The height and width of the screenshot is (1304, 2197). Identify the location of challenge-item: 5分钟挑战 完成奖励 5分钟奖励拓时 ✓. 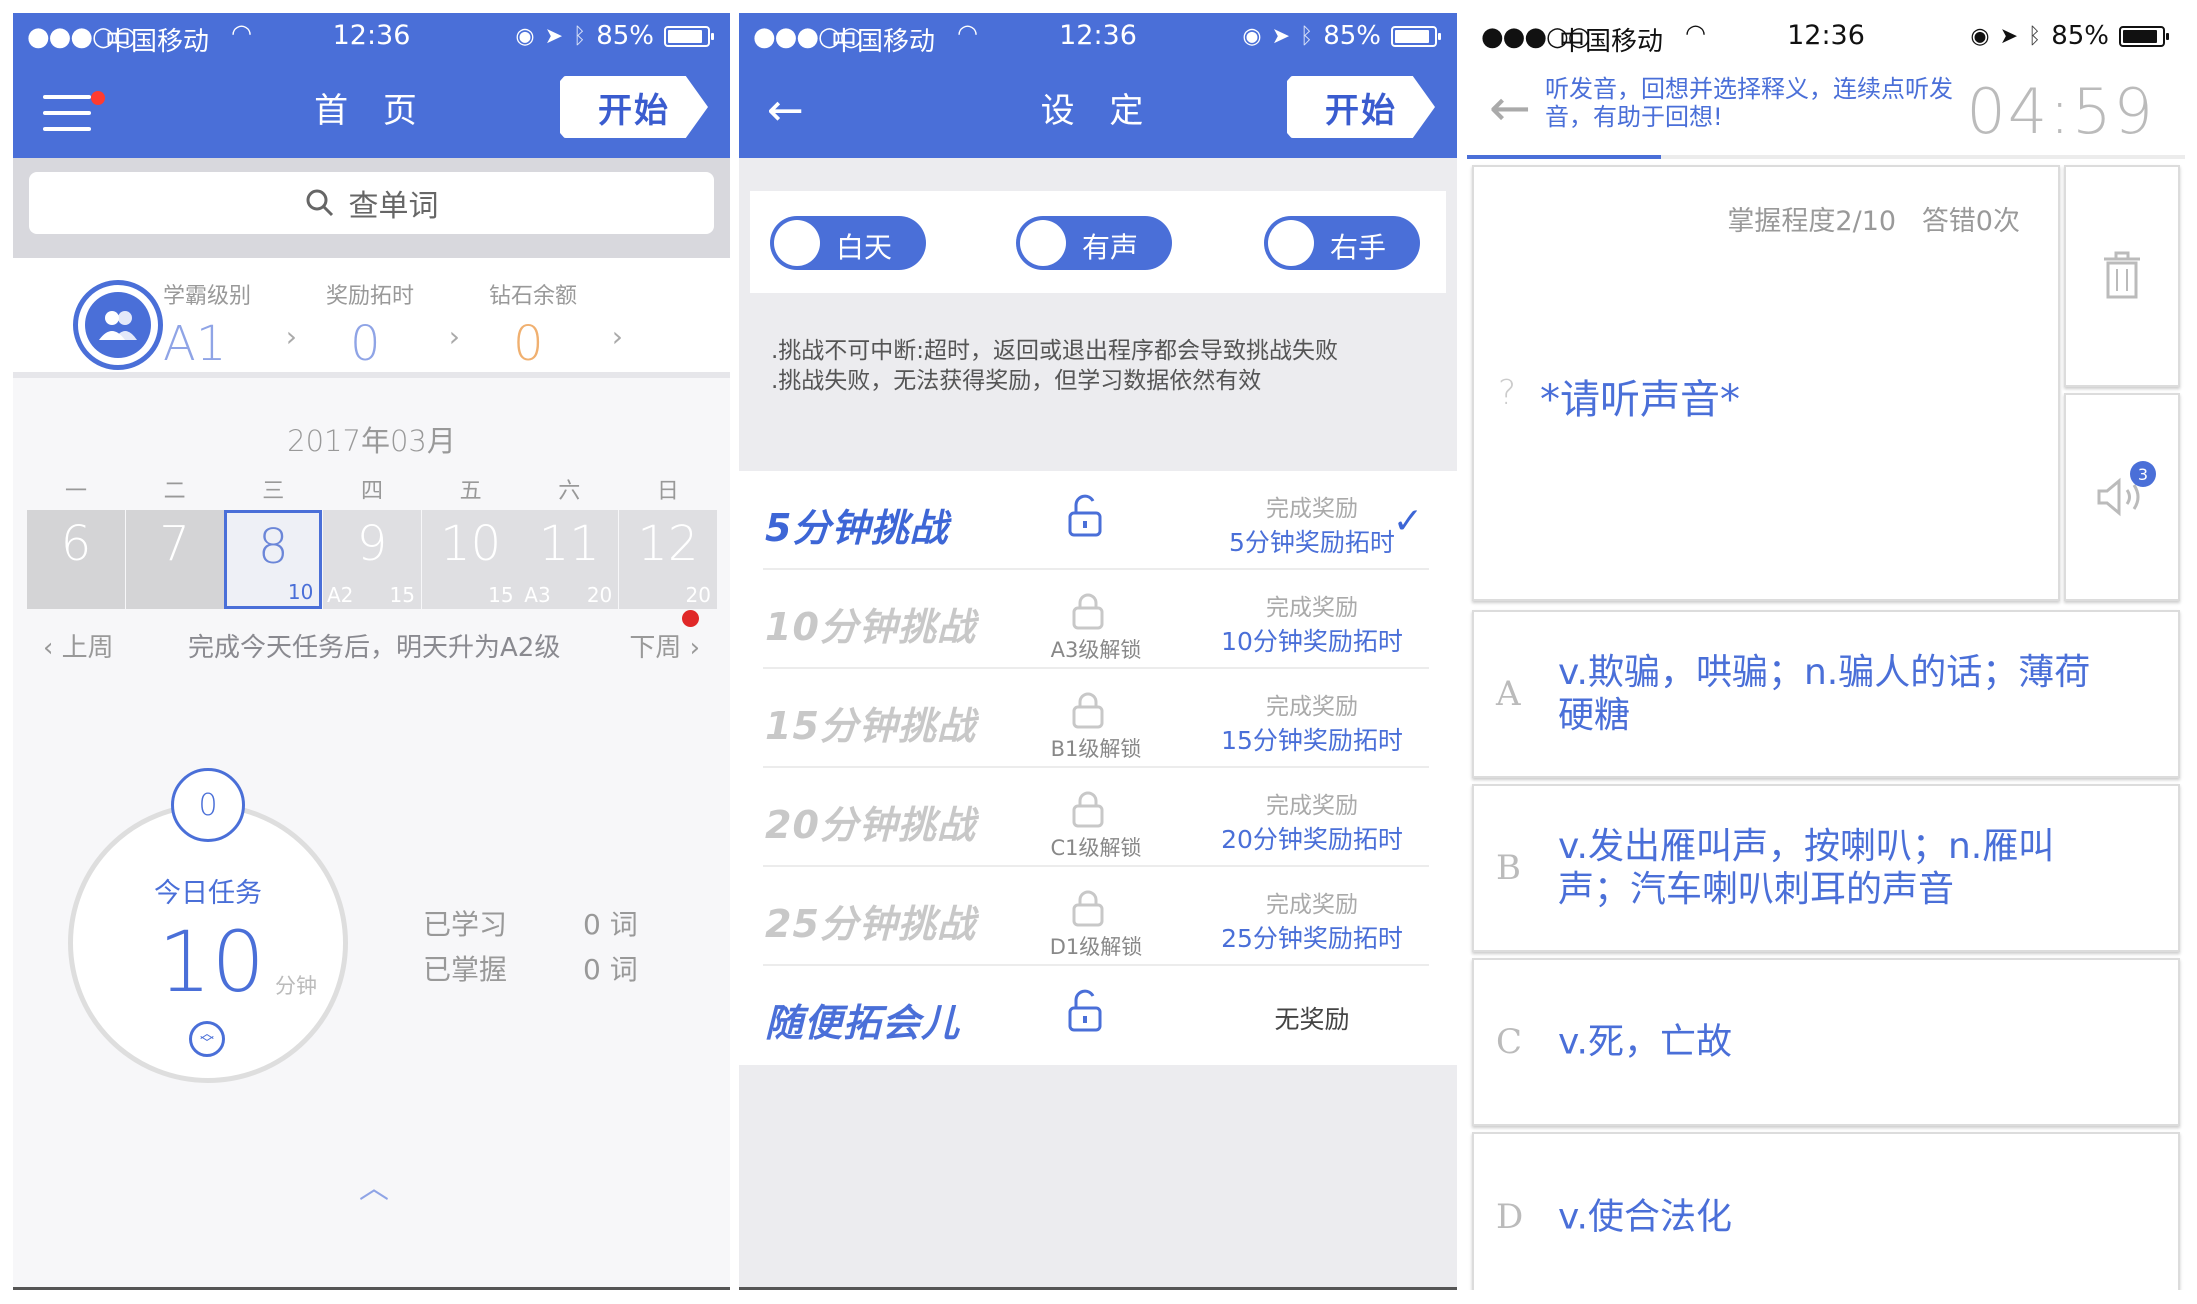
(1096, 520).